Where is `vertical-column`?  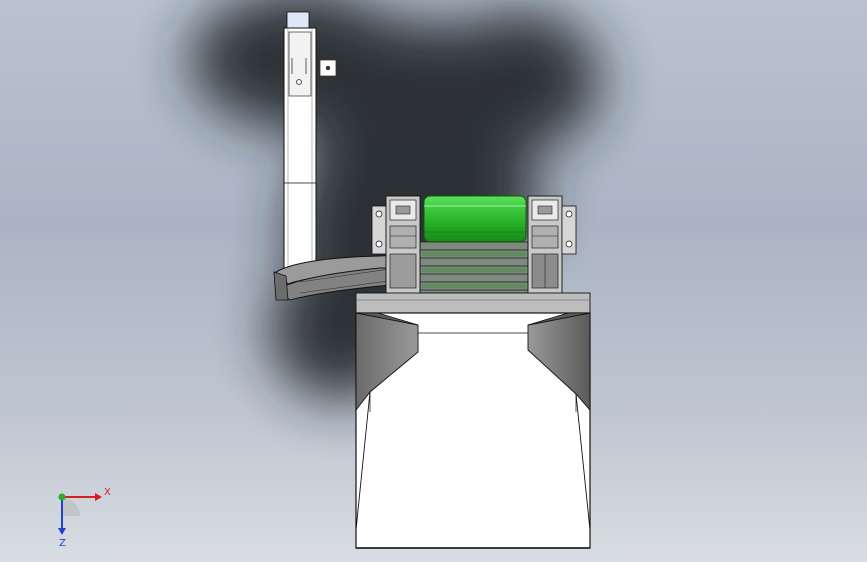 vertical-column is located at coordinates (310, 145).